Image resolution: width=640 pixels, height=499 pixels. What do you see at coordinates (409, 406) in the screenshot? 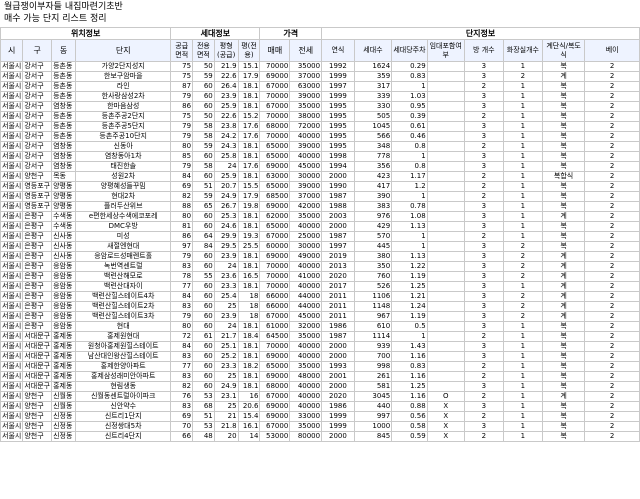
I see `cell-parking-per-household: 0.88` at bounding box center [409, 406].